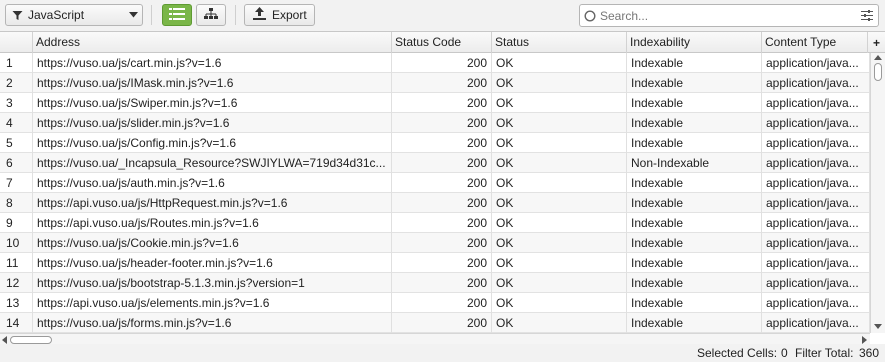 The height and width of the screenshot is (362, 885). I want to click on scroll-up-icon, so click(878, 57).